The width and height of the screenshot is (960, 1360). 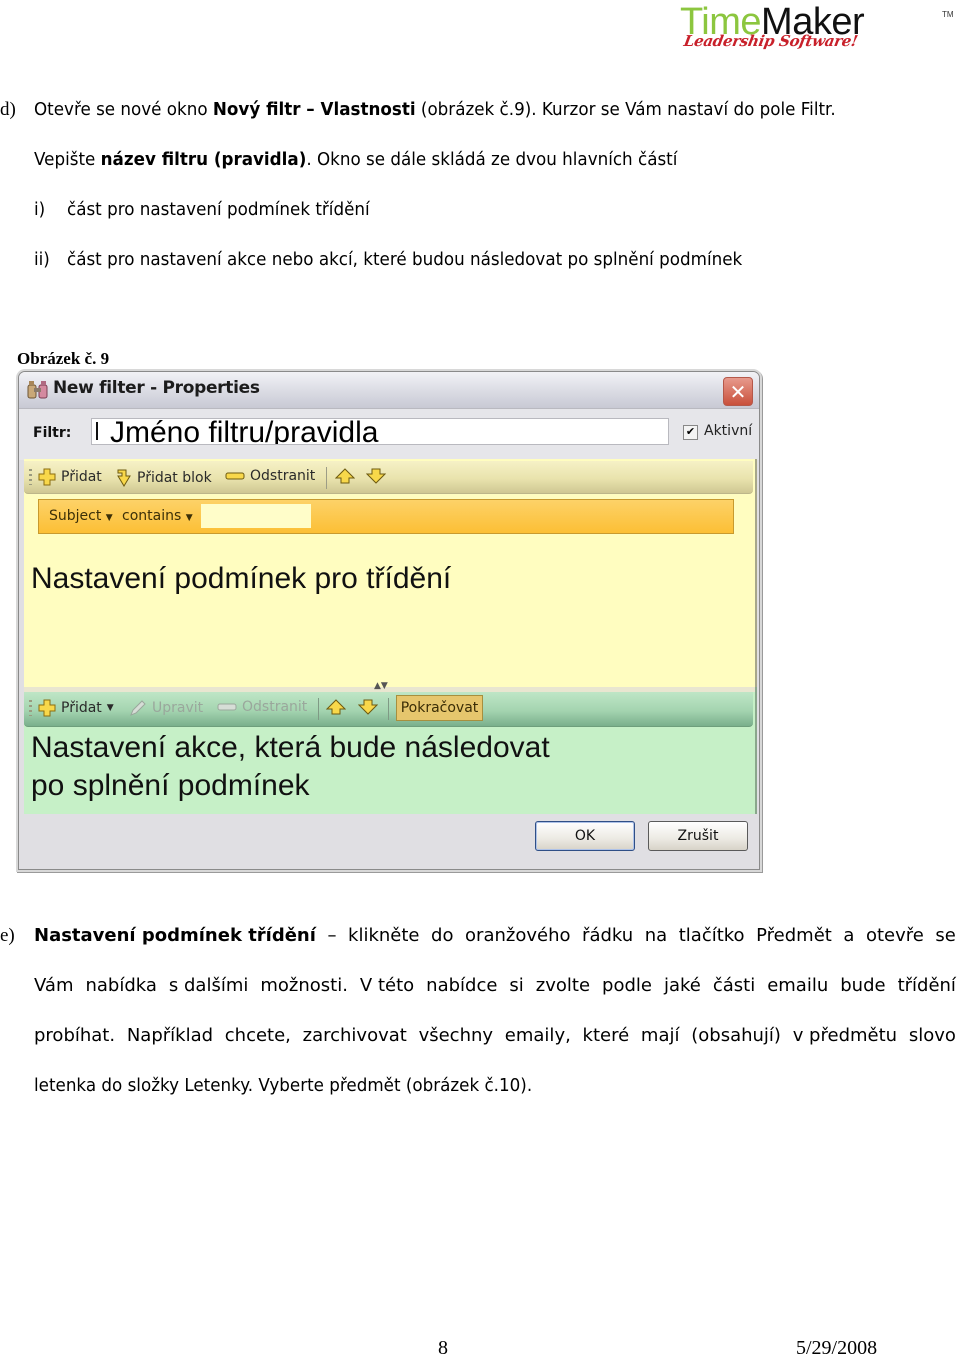 I want to click on word: nabídka, so click(x=121, y=985).